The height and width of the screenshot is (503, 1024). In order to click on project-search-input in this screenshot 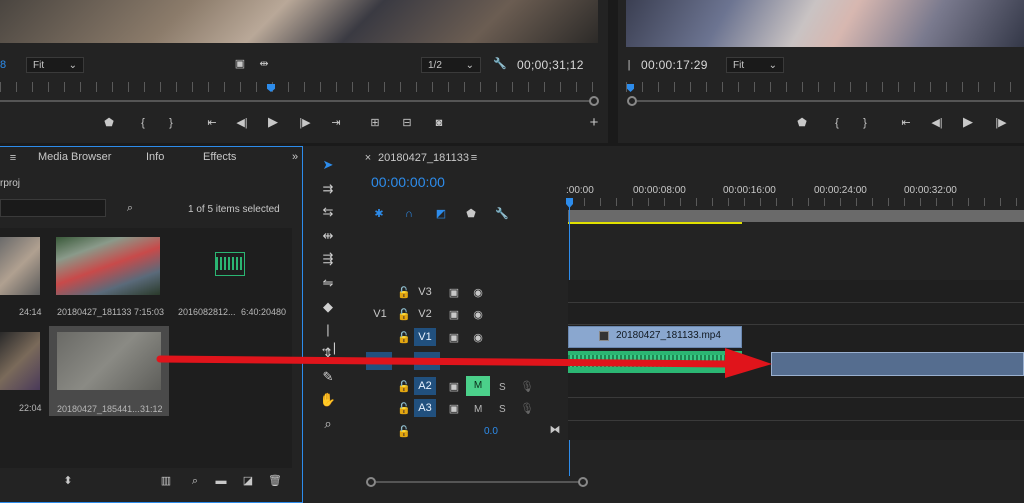, I will do `click(53, 208)`.